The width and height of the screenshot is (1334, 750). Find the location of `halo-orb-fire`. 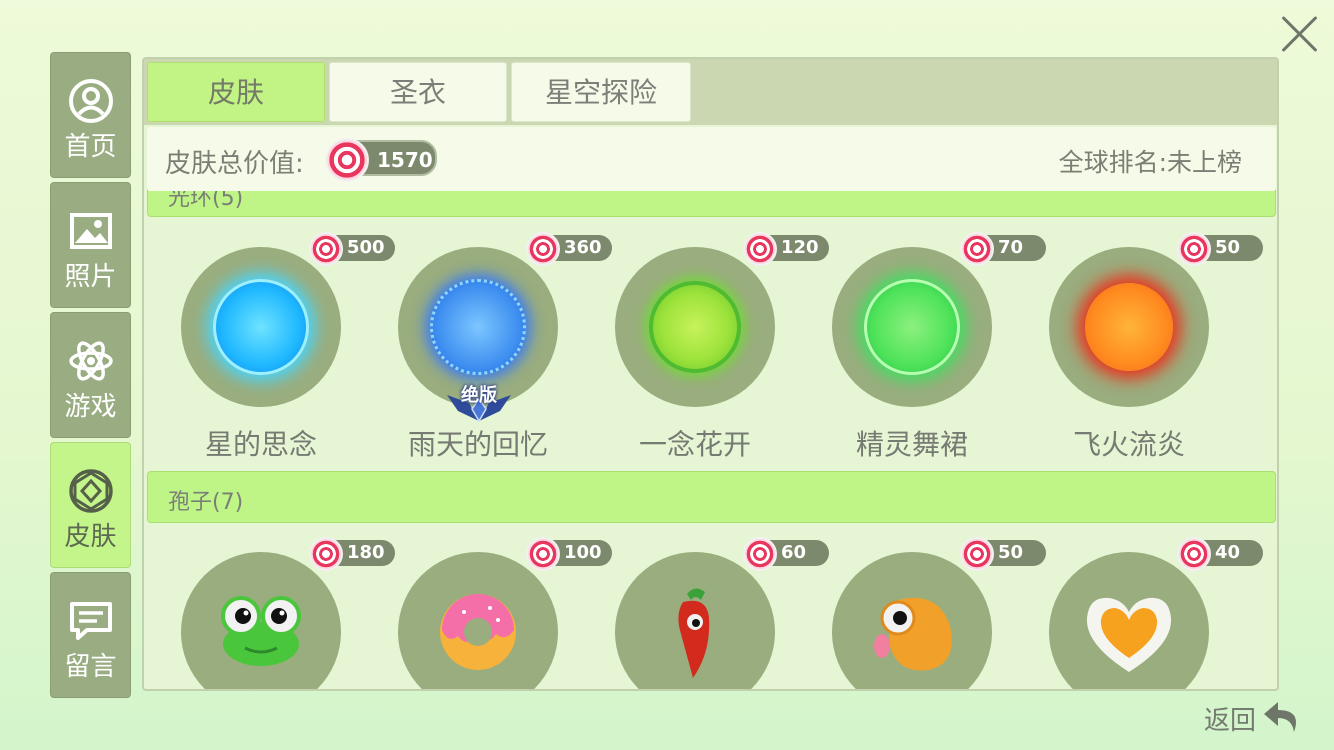

halo-orb-fire is located at coordinates (1129, 327).